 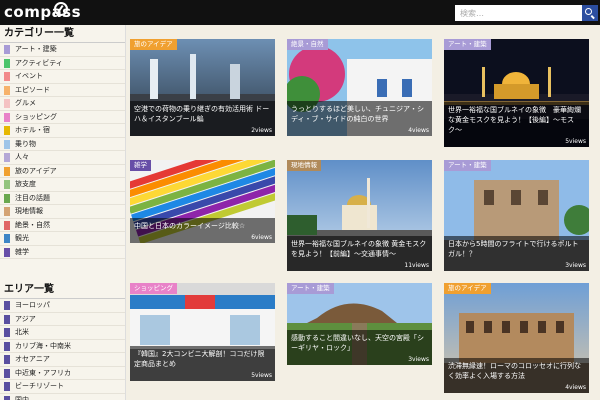 I want to click on sidebar-item-category: イベント, so click(x=62, y=77).